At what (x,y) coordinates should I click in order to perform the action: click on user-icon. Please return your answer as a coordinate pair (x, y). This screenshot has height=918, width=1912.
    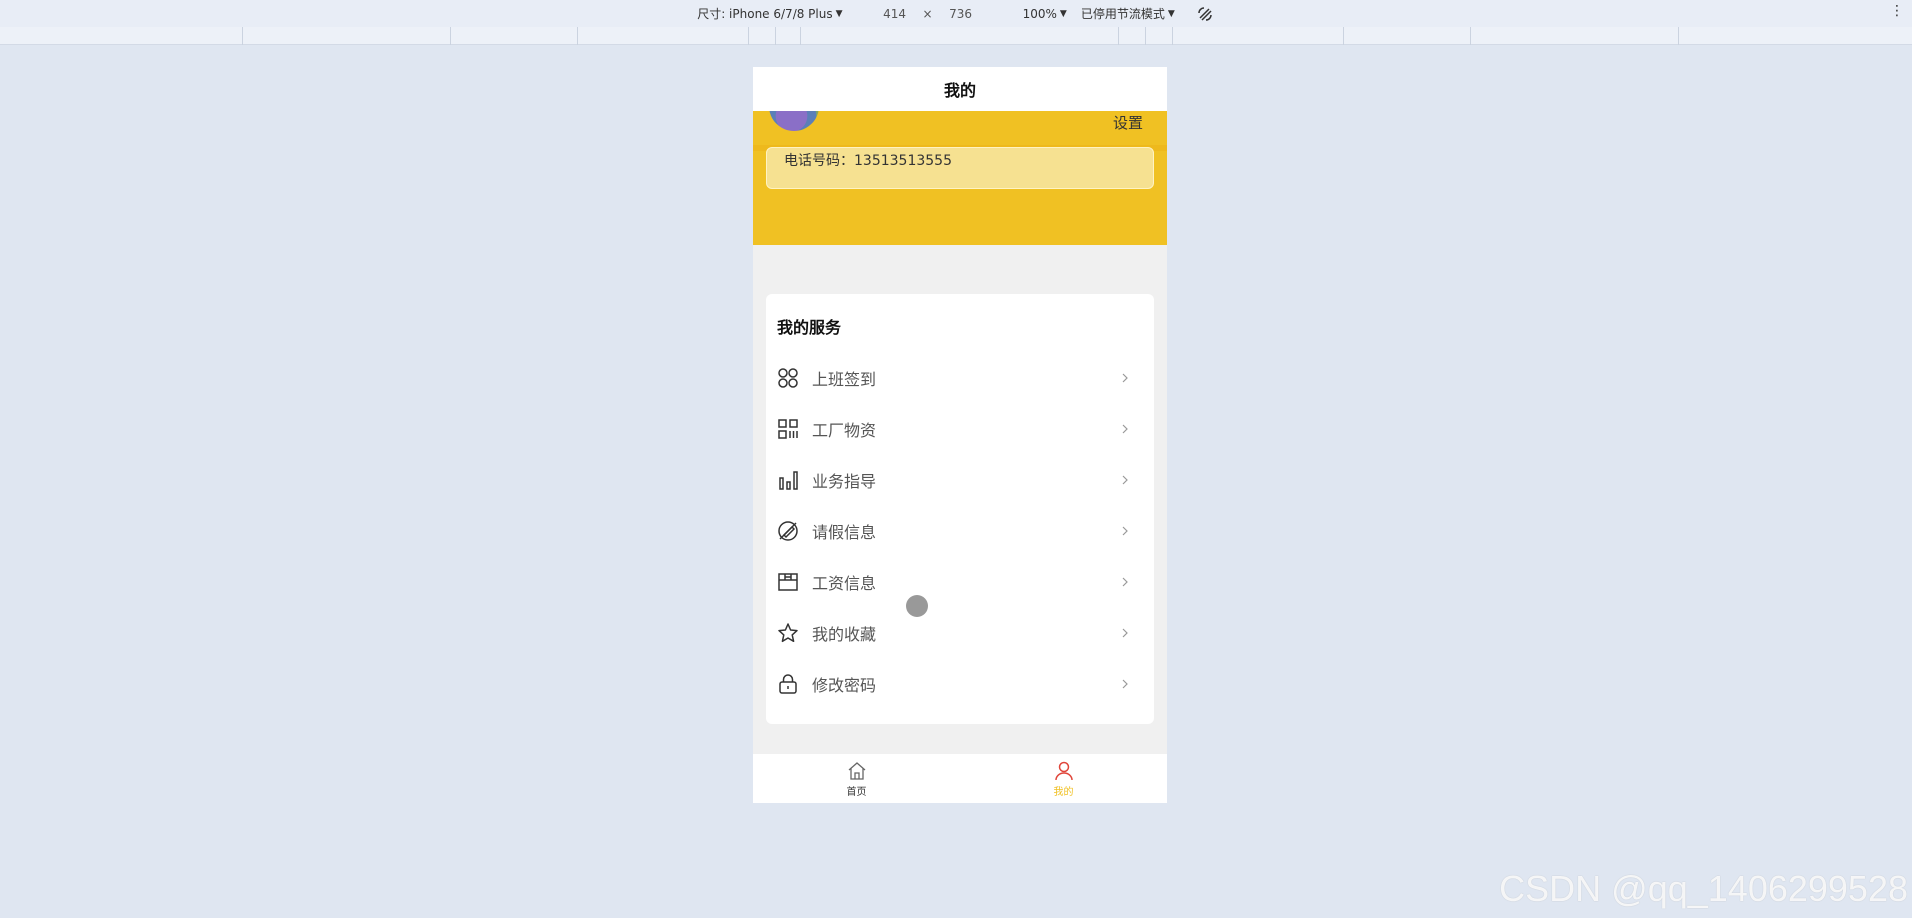
    Looking at the image, I should click on (1063, 770).